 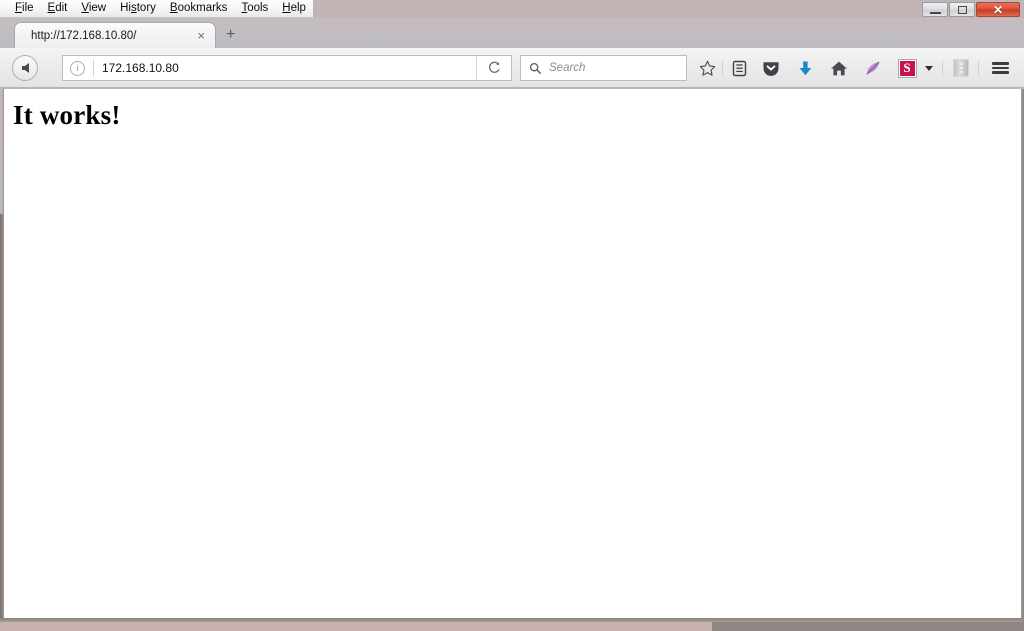 I want to click on tab-close-icon: ×, so click(x=206, y=35).